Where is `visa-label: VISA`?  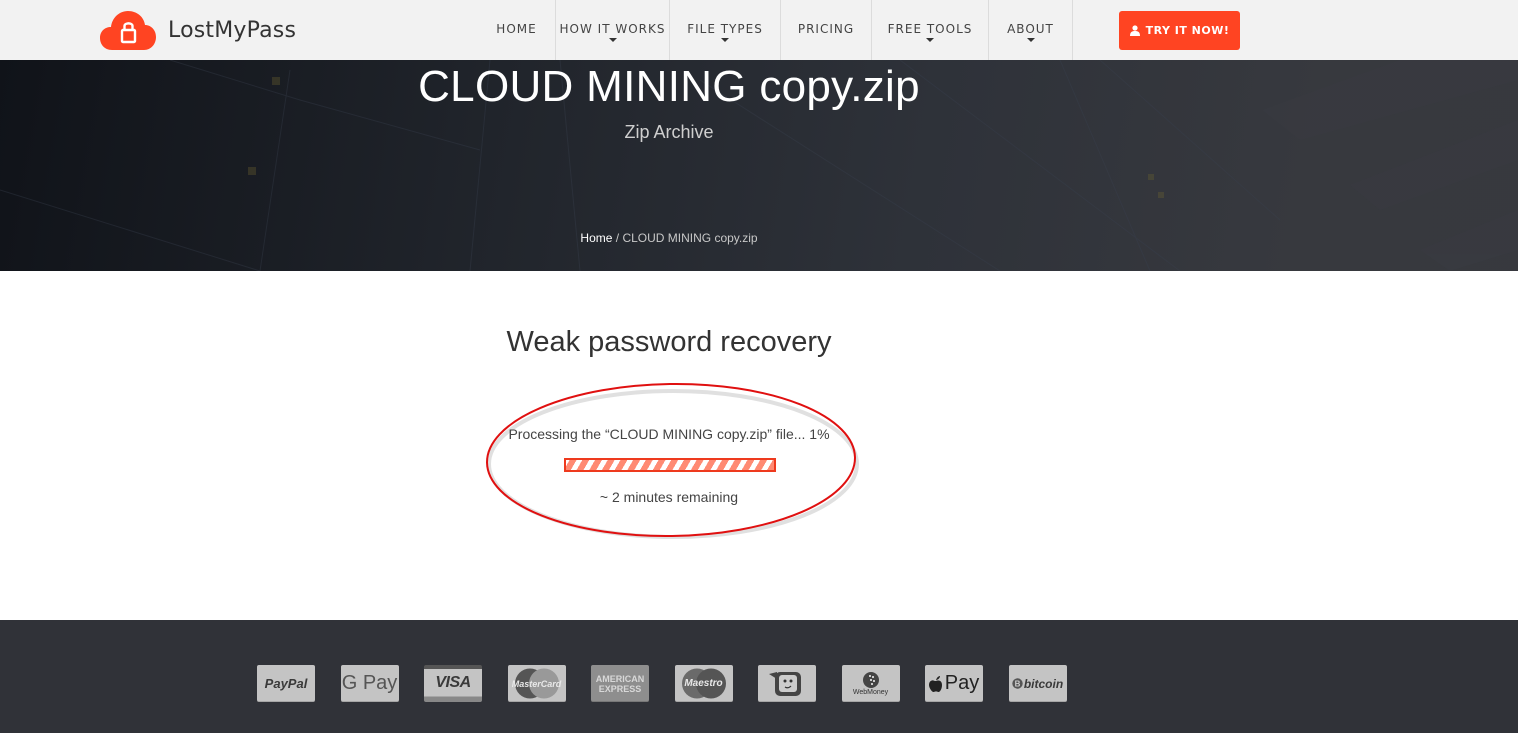
visa-label: VISA is located at coordinates (453, 682).